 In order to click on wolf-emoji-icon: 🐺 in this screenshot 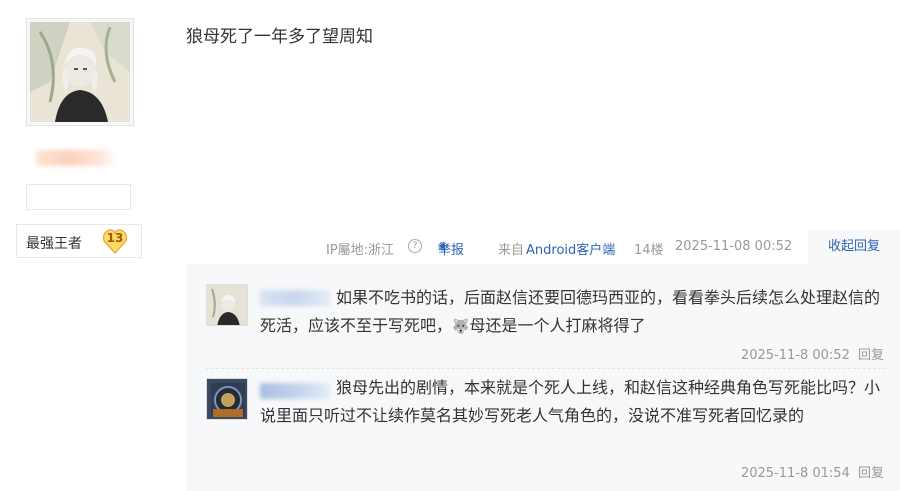, I will do `click(461, 327)`.